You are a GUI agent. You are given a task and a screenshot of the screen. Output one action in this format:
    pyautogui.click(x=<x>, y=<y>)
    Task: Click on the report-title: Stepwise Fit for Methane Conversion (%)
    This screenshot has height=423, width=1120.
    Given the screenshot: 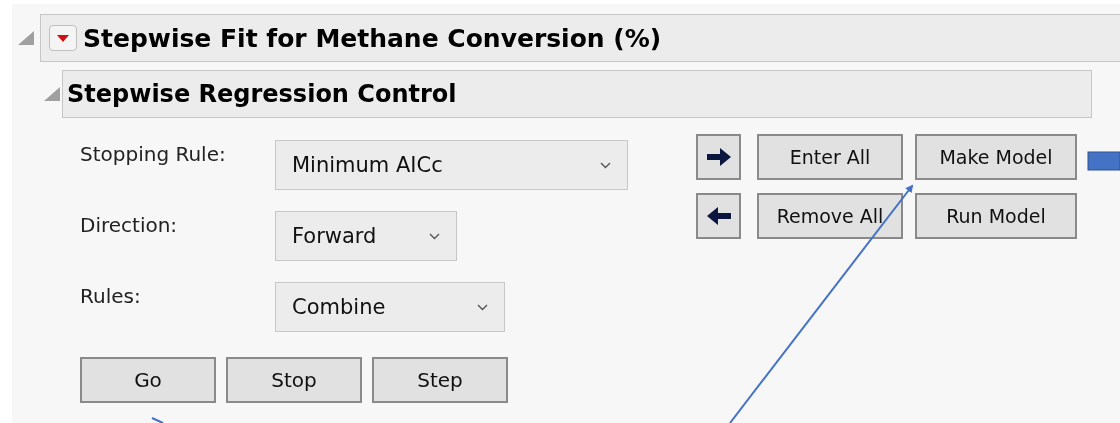 What is the action you would take?
    pyautogui.click(x=372, y=38)
    